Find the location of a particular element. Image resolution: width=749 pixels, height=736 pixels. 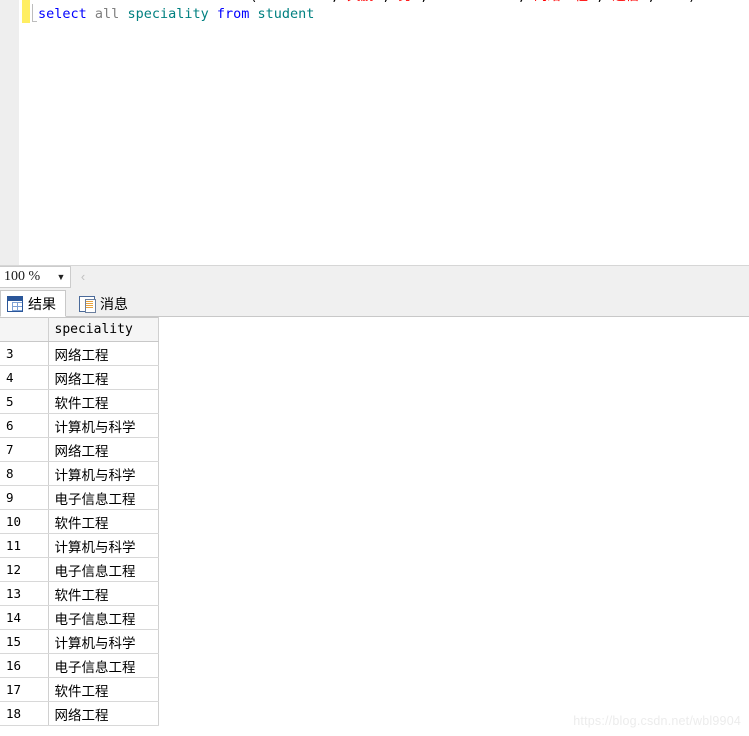

table-row: 14 电子信息工程 is located at coordinates (79, 617).